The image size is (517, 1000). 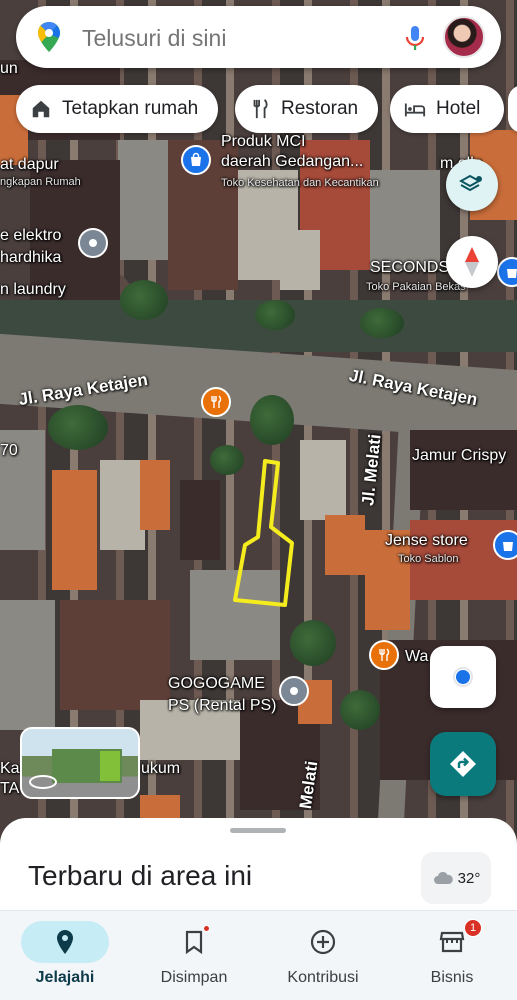 I want to click on directions-button, so click(x=463, y=764).